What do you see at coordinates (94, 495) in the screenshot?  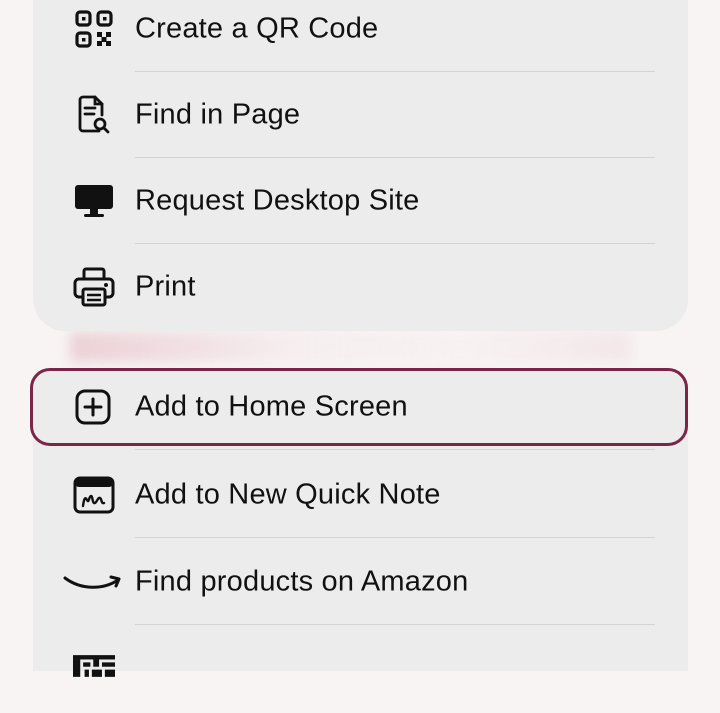 I see `quick-note-icon` at bounding box center [94, 495].